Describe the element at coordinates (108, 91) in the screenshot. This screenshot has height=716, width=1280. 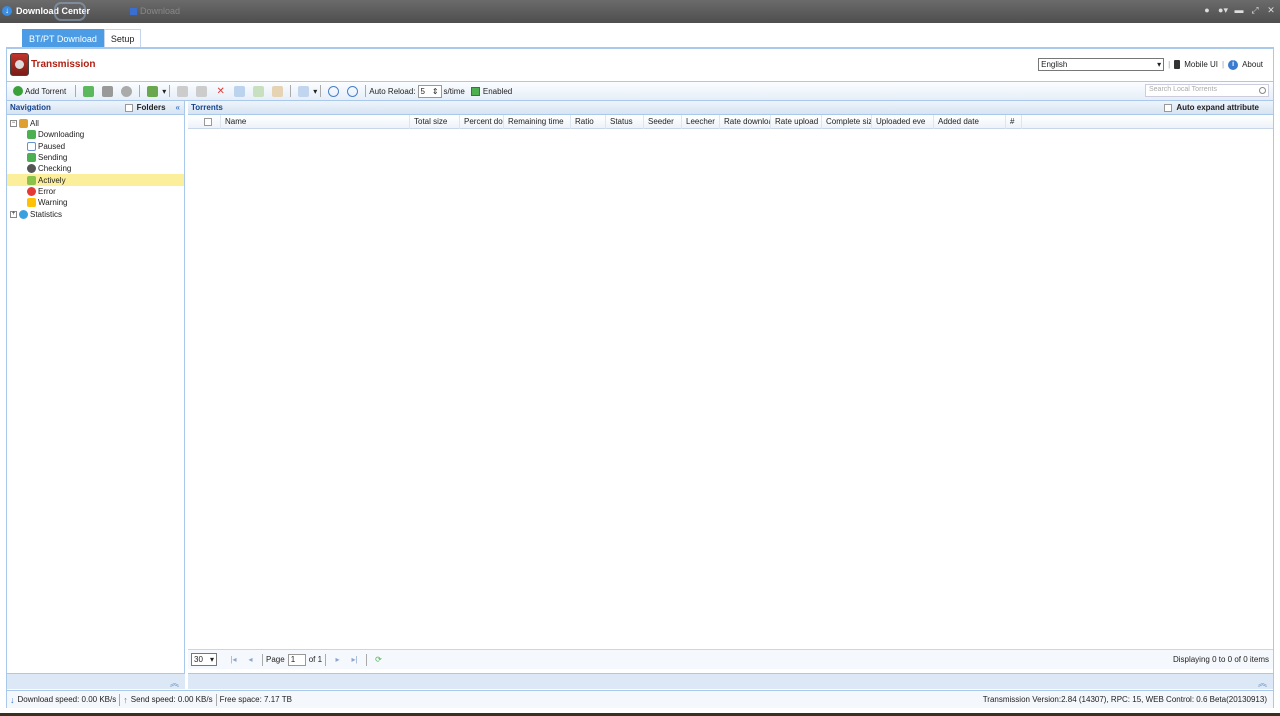
I see `server-icon` at that location.